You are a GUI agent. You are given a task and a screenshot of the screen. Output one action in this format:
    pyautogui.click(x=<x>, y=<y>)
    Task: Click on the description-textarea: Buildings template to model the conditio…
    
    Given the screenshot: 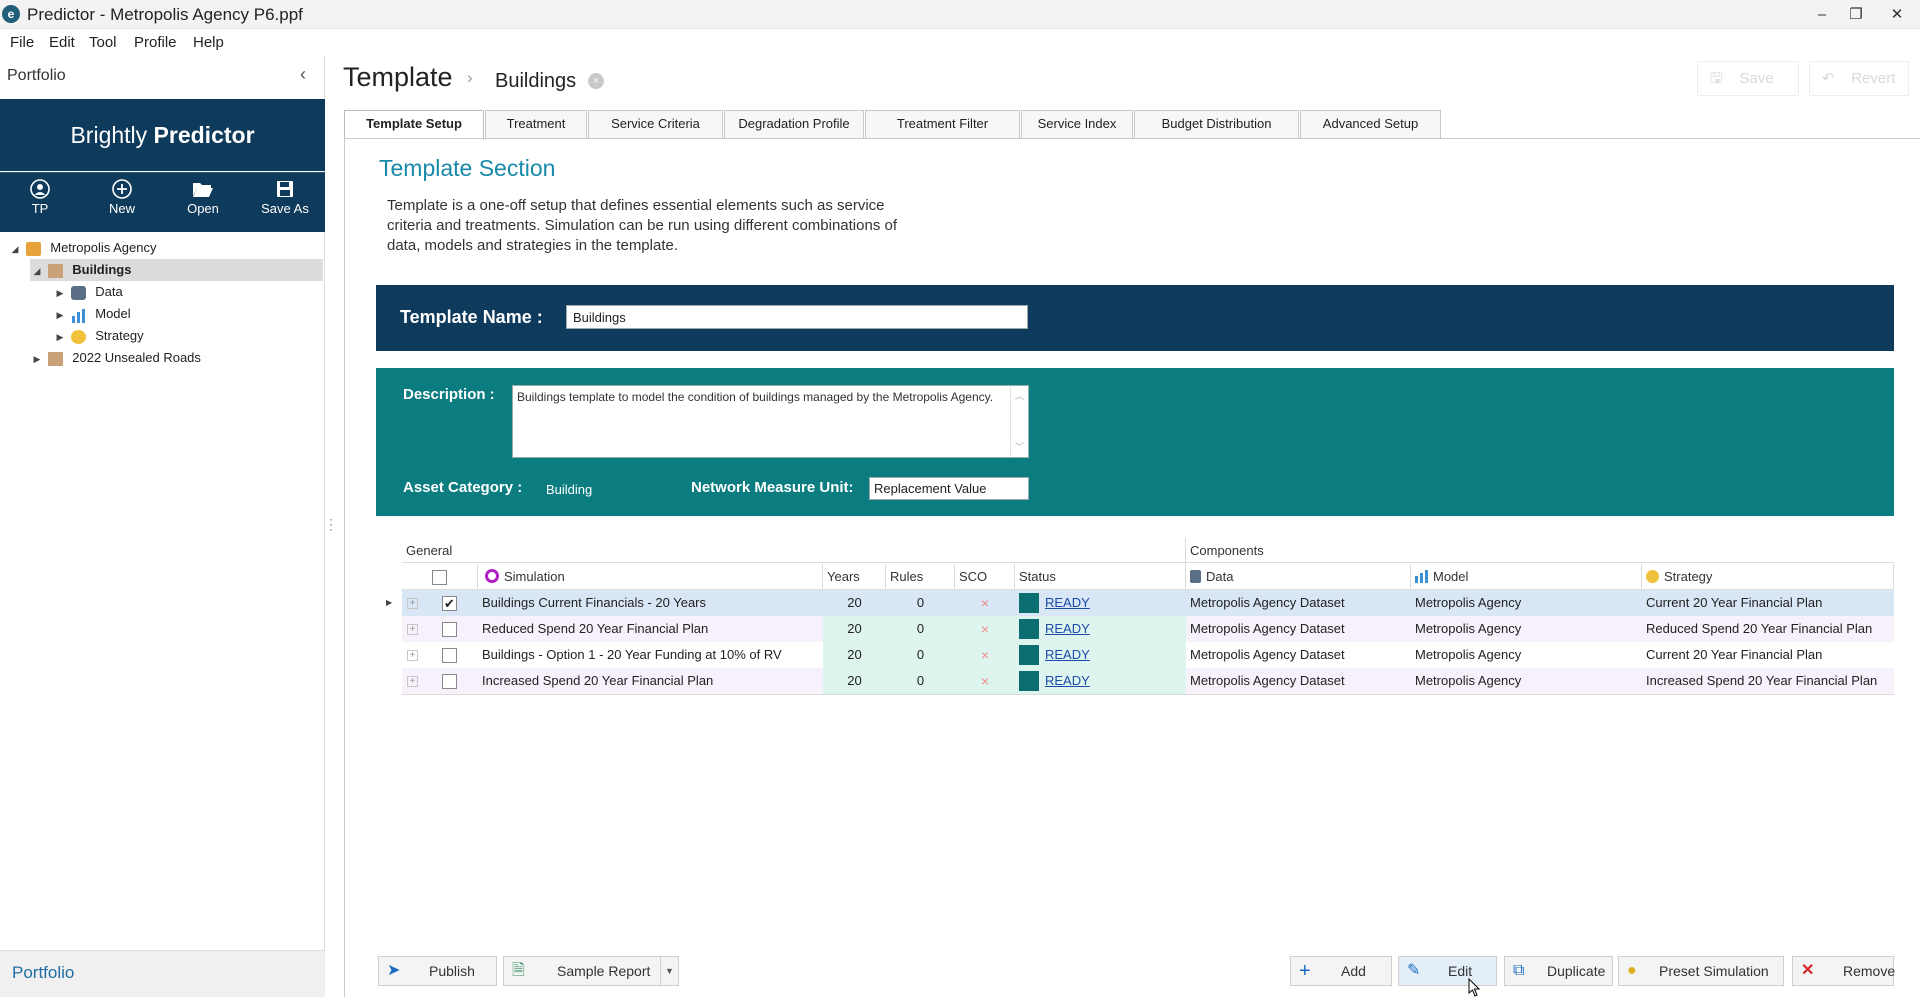 What is the action you would take?
    pyautogui.click(x=770, y=421)
    